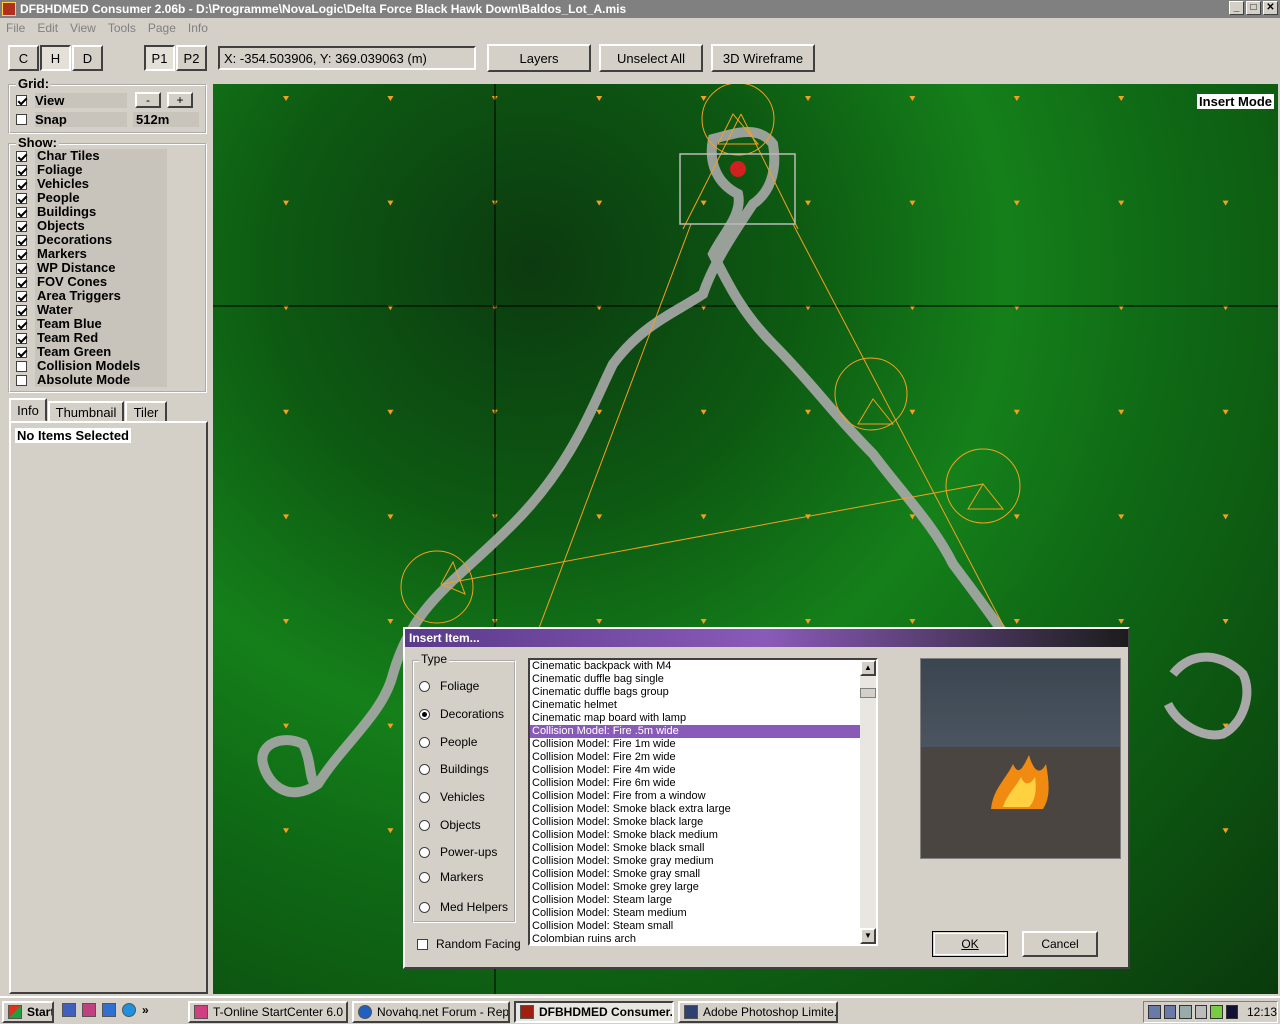 The image size is (1280, 1024). I want to click on show-row-7: Markers, so click(91, 254).